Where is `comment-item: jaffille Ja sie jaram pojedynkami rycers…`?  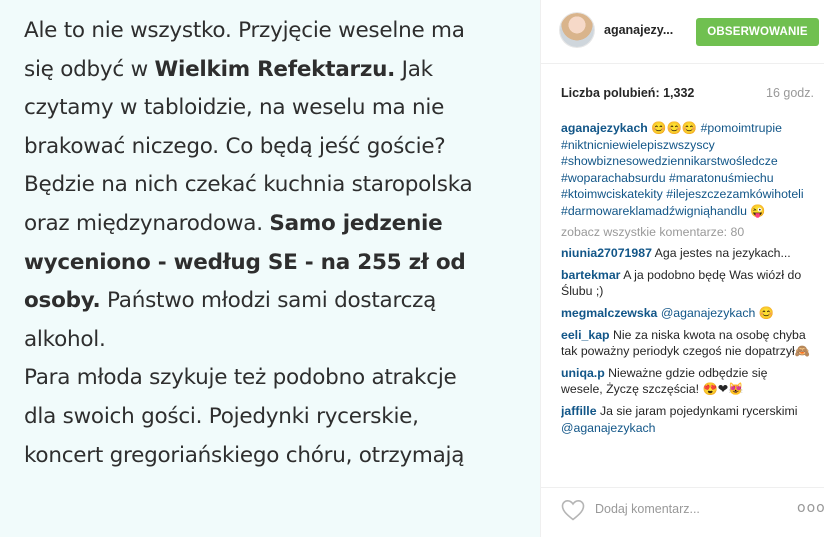 comment-item: jaffille Ja sie jaram pojedynkami rycers… is located at coordinates (686, 419).